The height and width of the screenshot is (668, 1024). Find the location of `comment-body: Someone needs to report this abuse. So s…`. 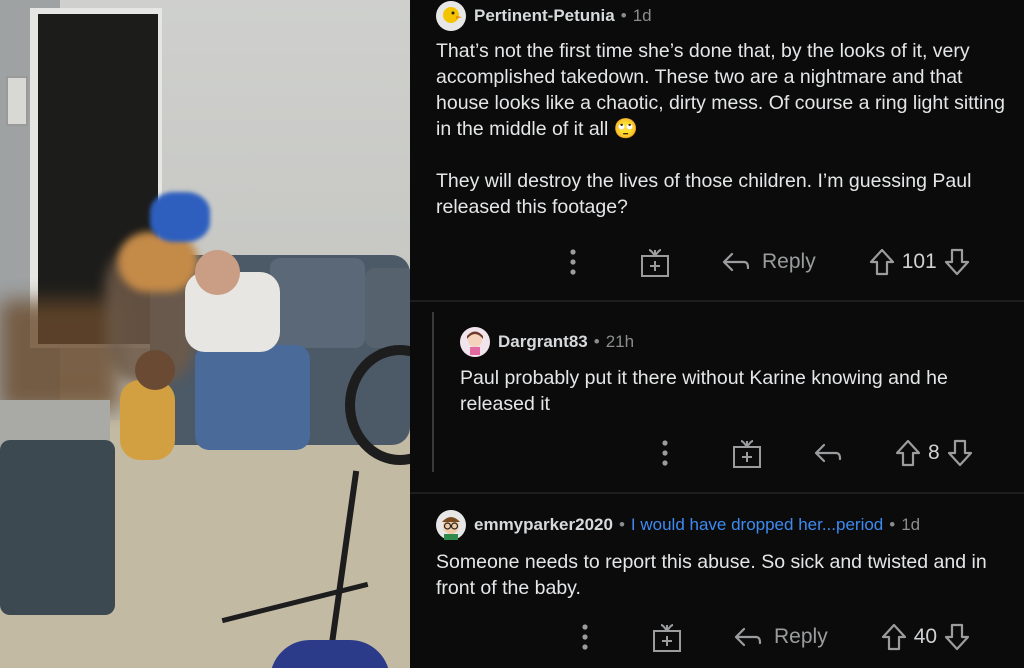

comment-body: Someone needs to report this abuse. So s… is located at coordinates (726, 575).